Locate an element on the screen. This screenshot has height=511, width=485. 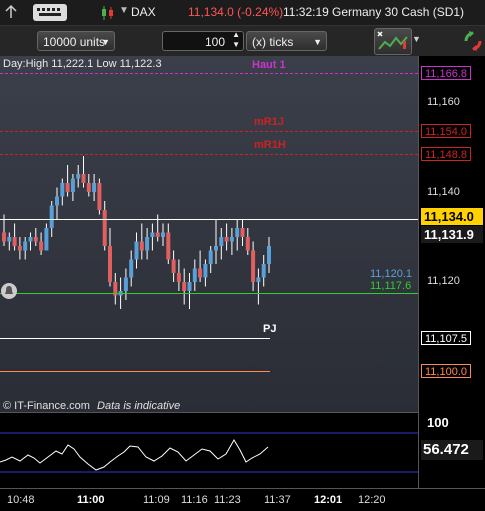
blue-level-value: 11,120.1 is located at coordinates (391, 274).